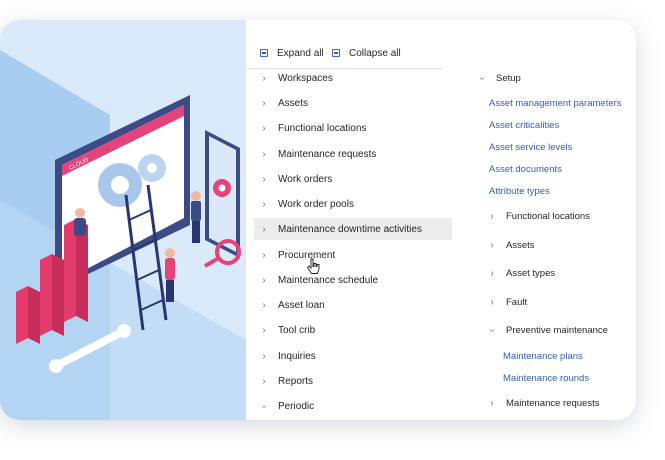  I want to click on module-maintenance-schedule: › Maintenance schedule, so click(353, 280).